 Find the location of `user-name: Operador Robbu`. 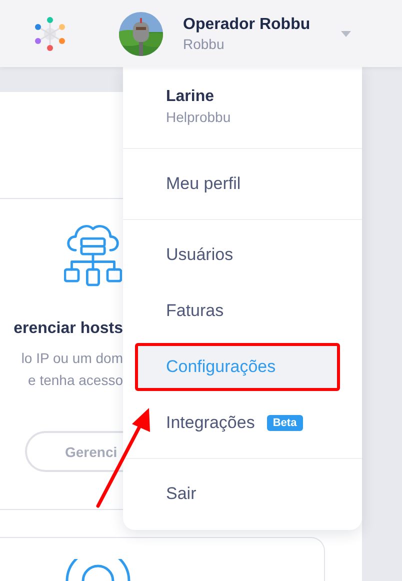

user-name: Operador Robbu is located at coordinates (247, 24).